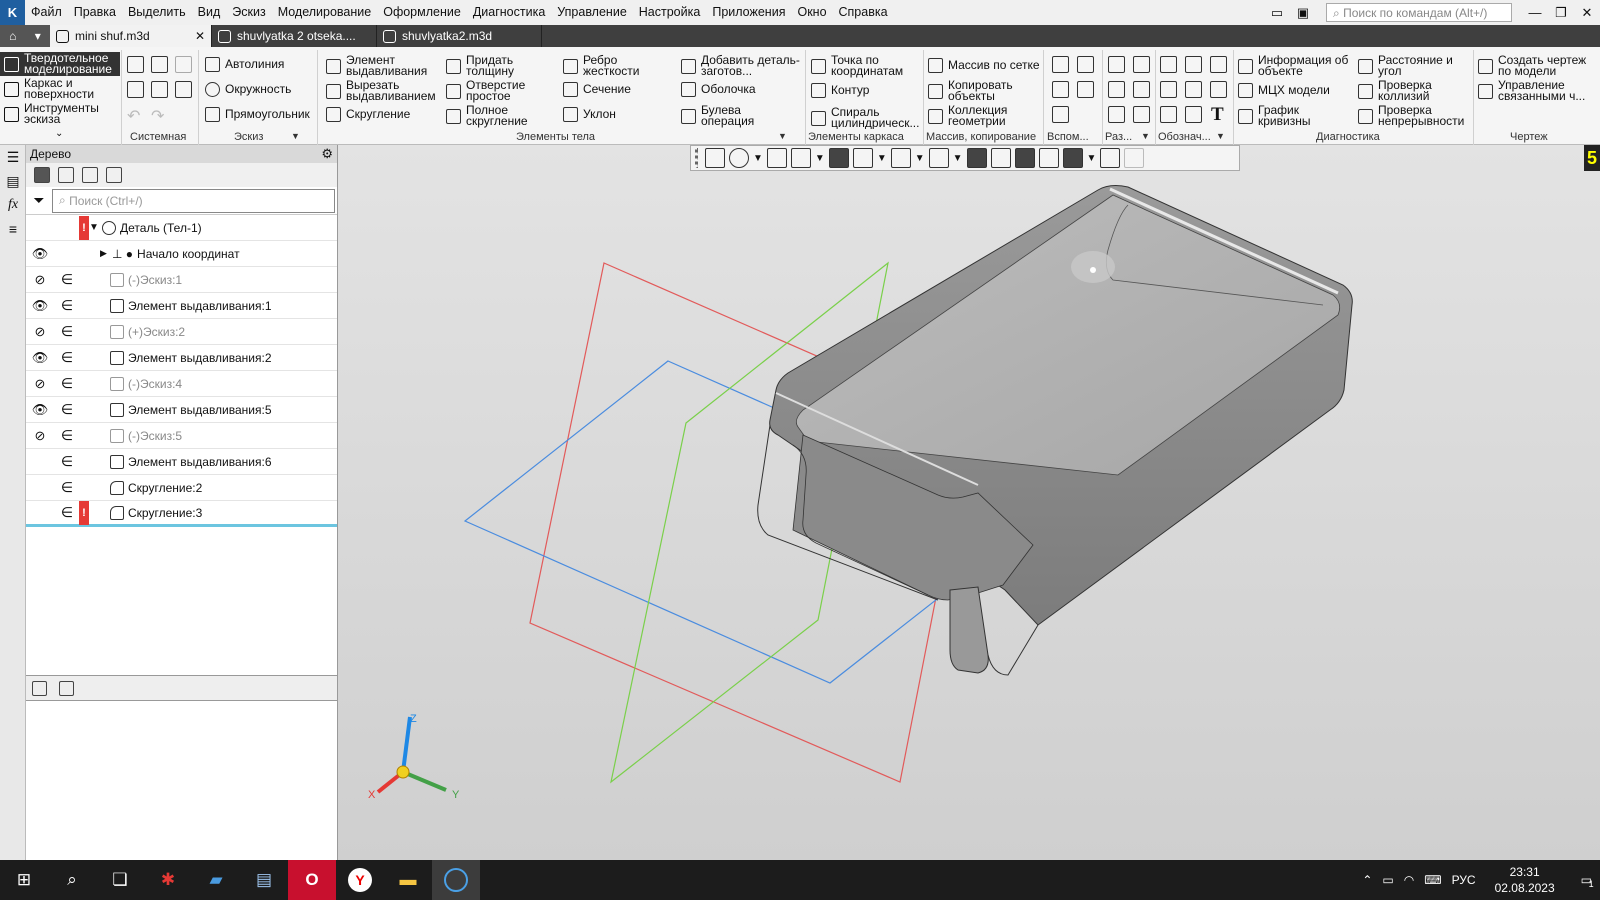  What do you see at coordinates (66, 175) in the screenshot?
I see `tree-build-order-icon` at bounding box center [66, 175].